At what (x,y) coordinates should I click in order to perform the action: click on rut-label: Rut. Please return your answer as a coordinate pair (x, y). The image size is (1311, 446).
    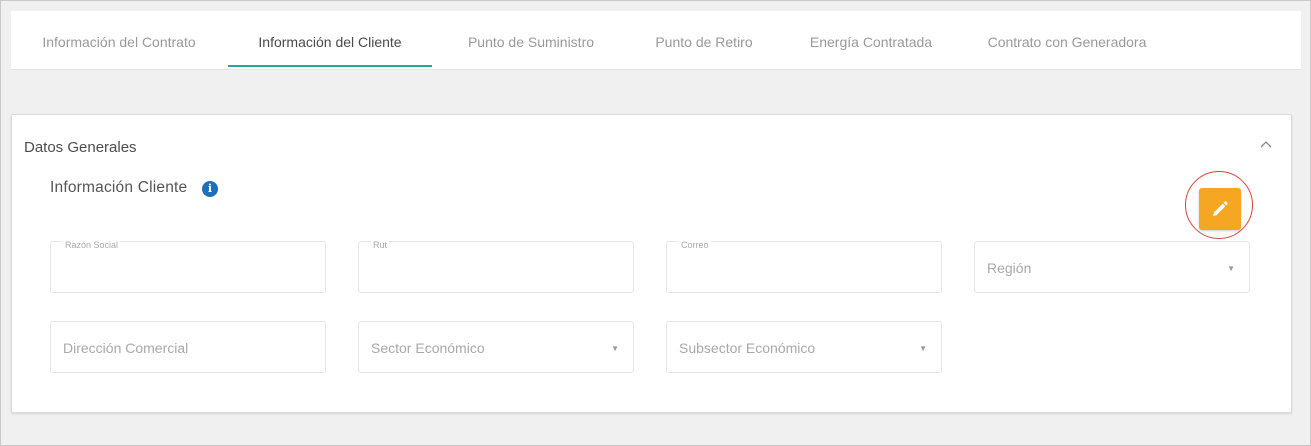
    Looking at the image, I should click on (380, 245).